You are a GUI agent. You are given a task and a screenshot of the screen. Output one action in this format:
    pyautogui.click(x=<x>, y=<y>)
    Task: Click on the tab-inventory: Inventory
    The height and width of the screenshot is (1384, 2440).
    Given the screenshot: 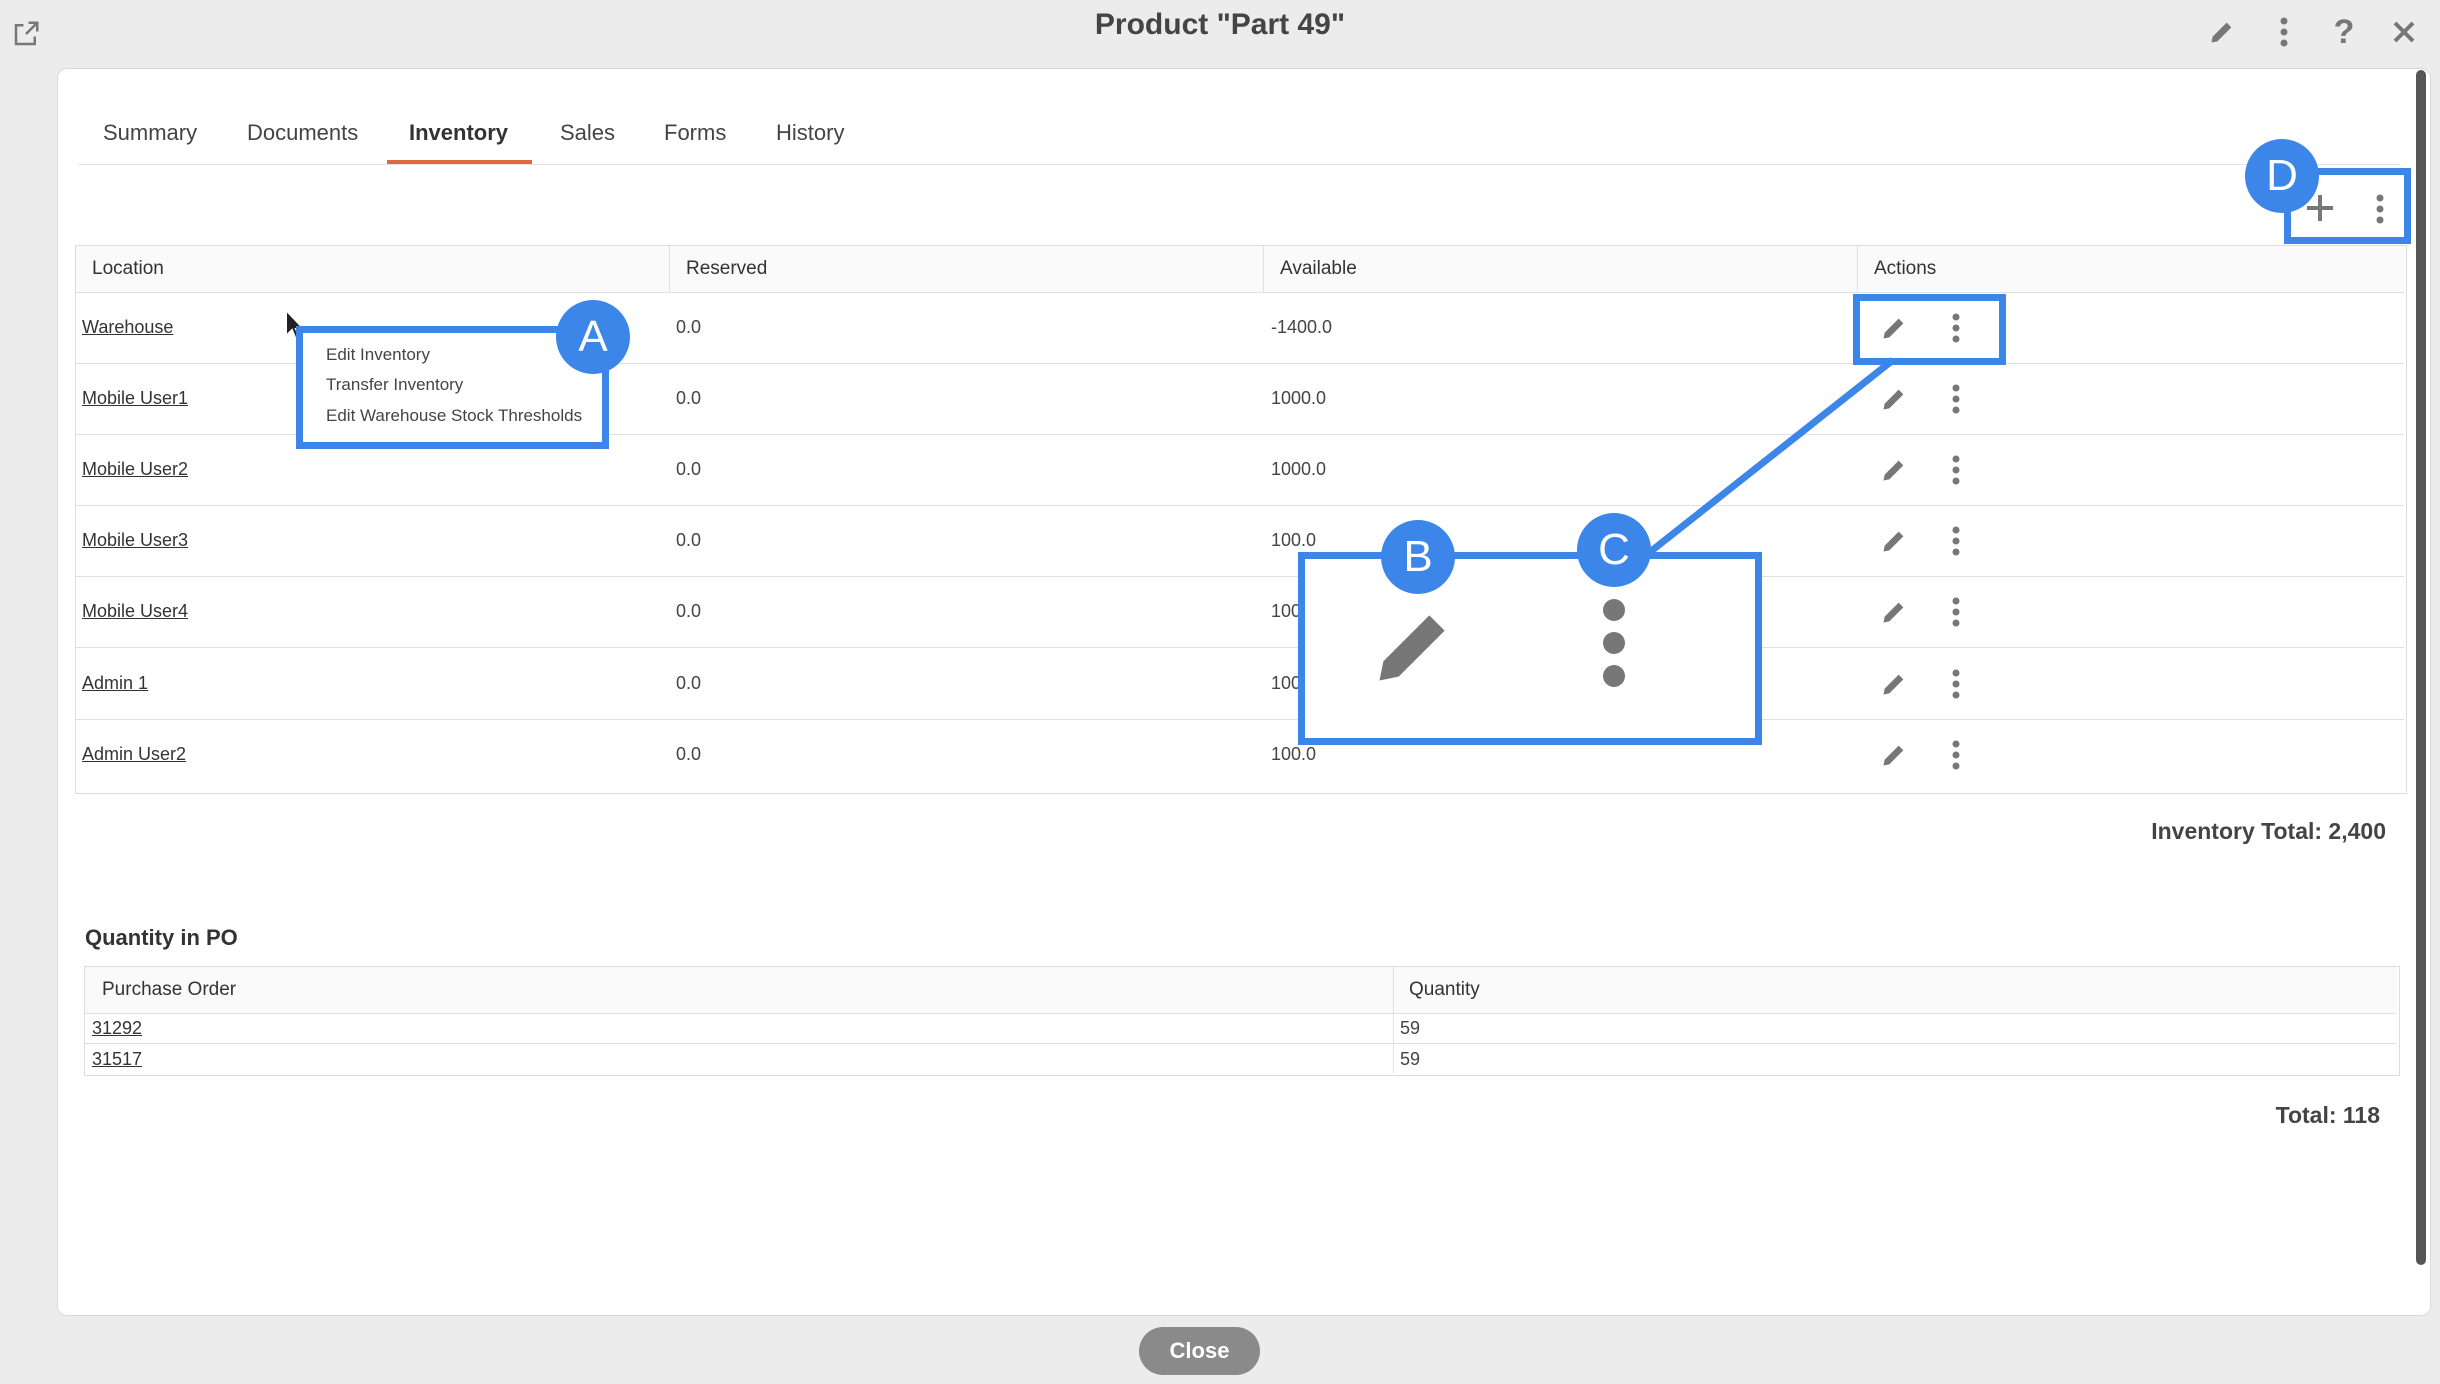 What is the action you would take?
    pyautogui.click(x=458, y=133)
    